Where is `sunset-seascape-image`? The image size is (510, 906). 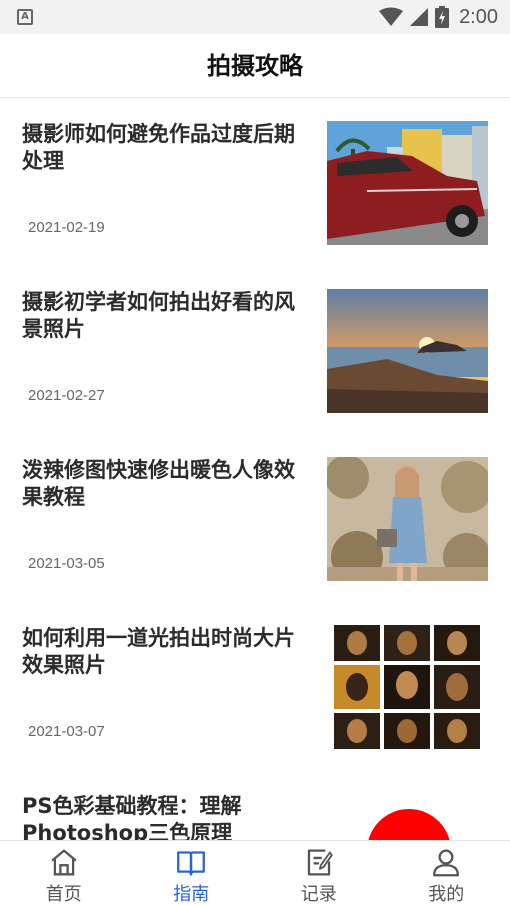 sunset-seascape-image is located at coordinates (407, 351).